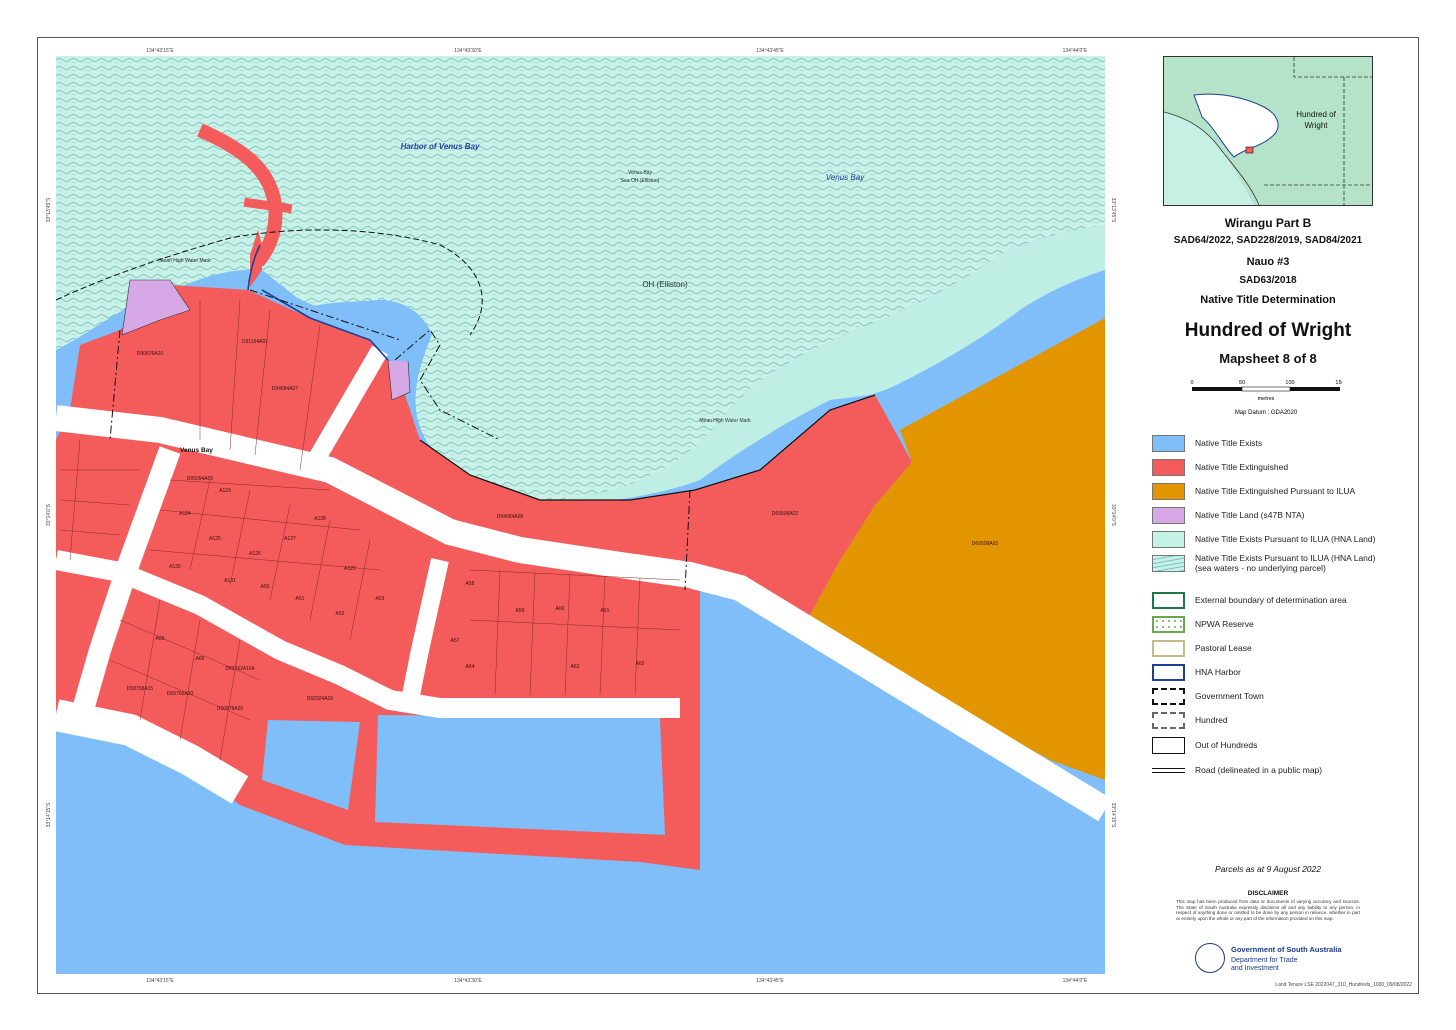  I want to click on parcel-label: A66, so click(200, 659).